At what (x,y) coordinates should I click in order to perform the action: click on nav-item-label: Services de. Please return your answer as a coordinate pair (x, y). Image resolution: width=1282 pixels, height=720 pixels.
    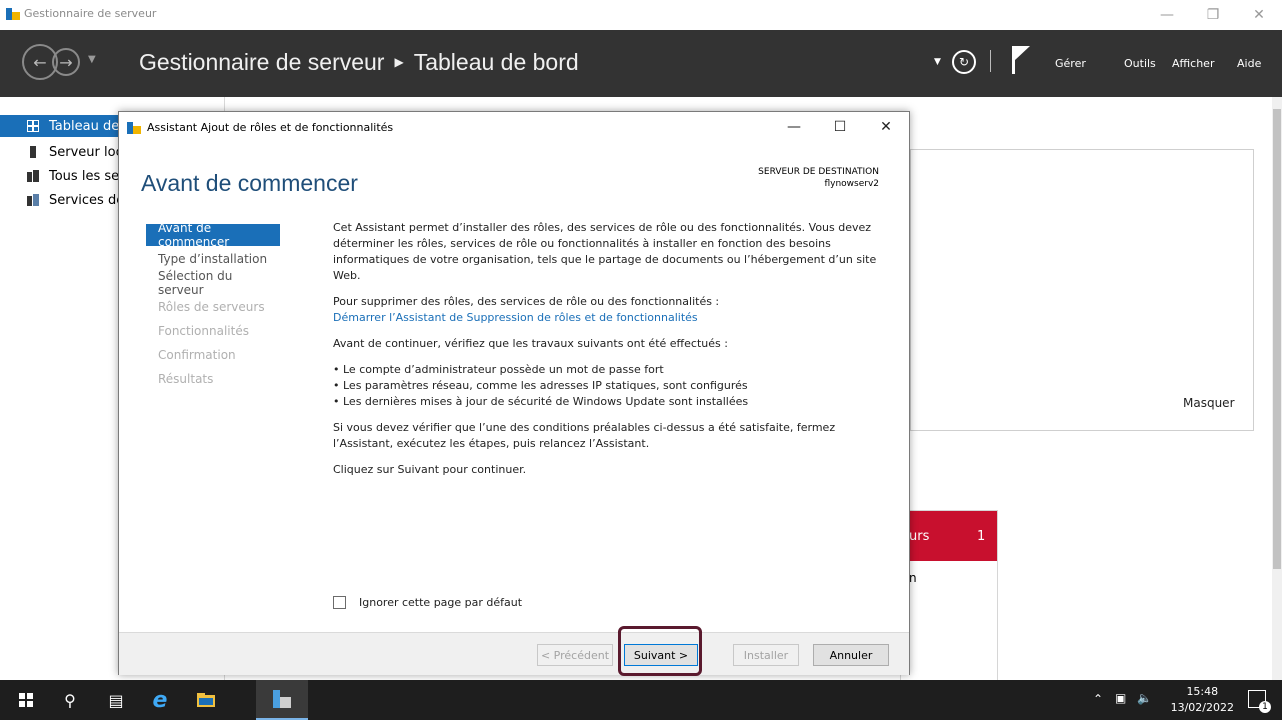
    Looking at the image, I should click on (87, 200).